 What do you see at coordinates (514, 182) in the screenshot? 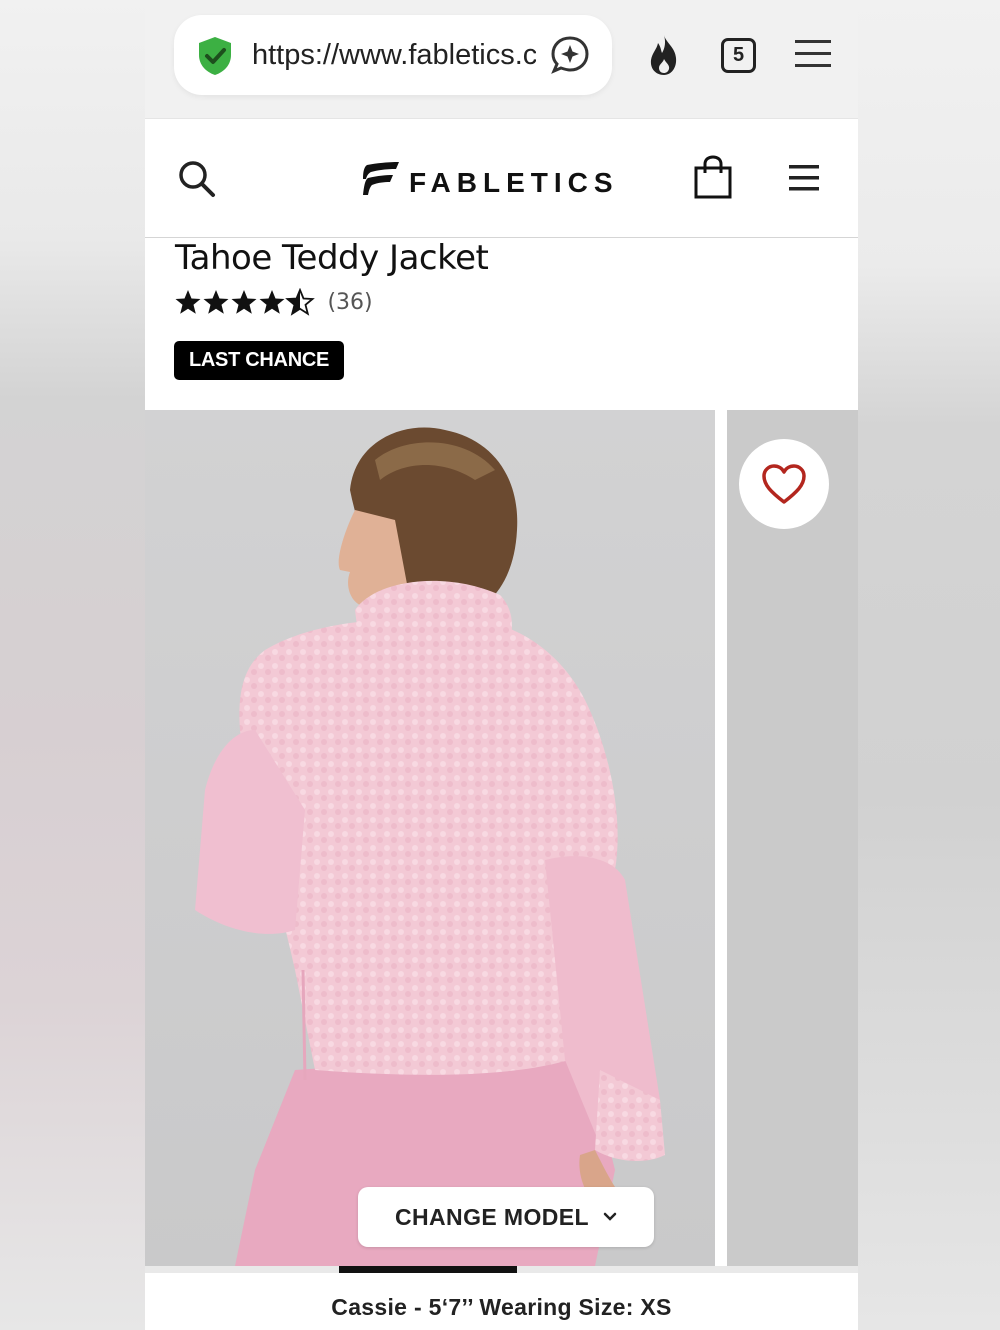
I see `brand-name: FABLETICS` at bounding box center [514, 182].